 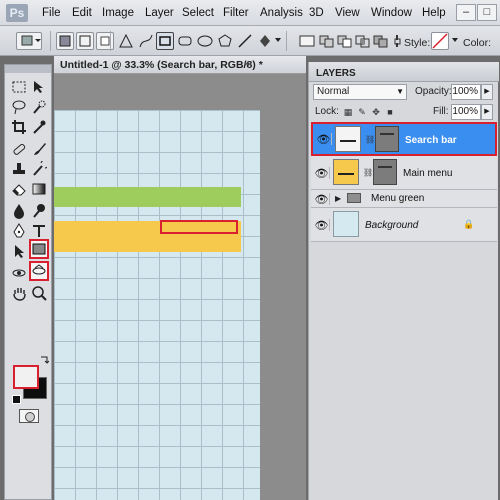 I want to click on quick-mask-icon, so click(x=29, y=416).